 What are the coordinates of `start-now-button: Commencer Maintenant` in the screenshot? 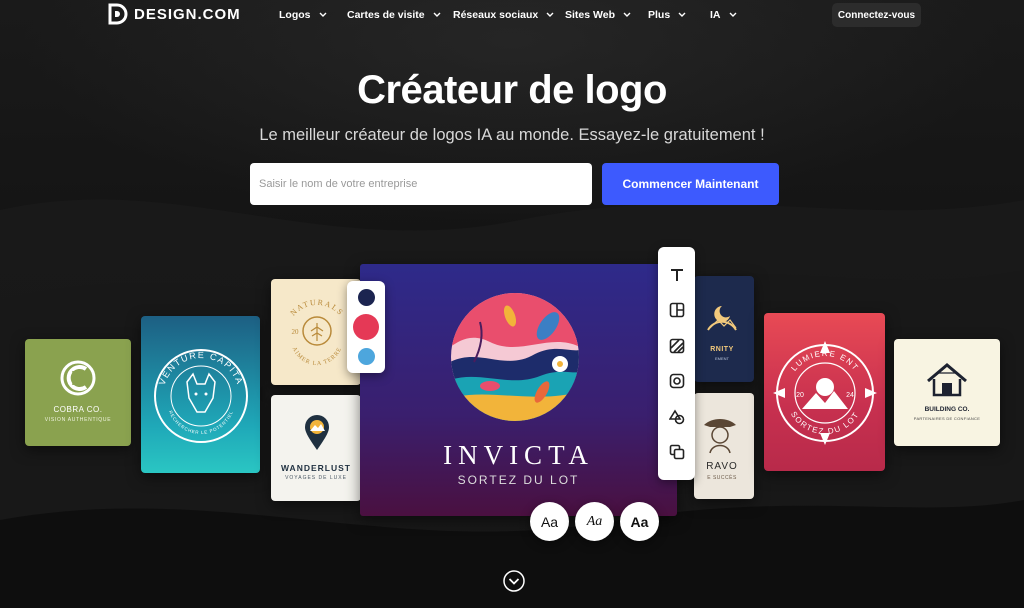 It's located at (690, 184).